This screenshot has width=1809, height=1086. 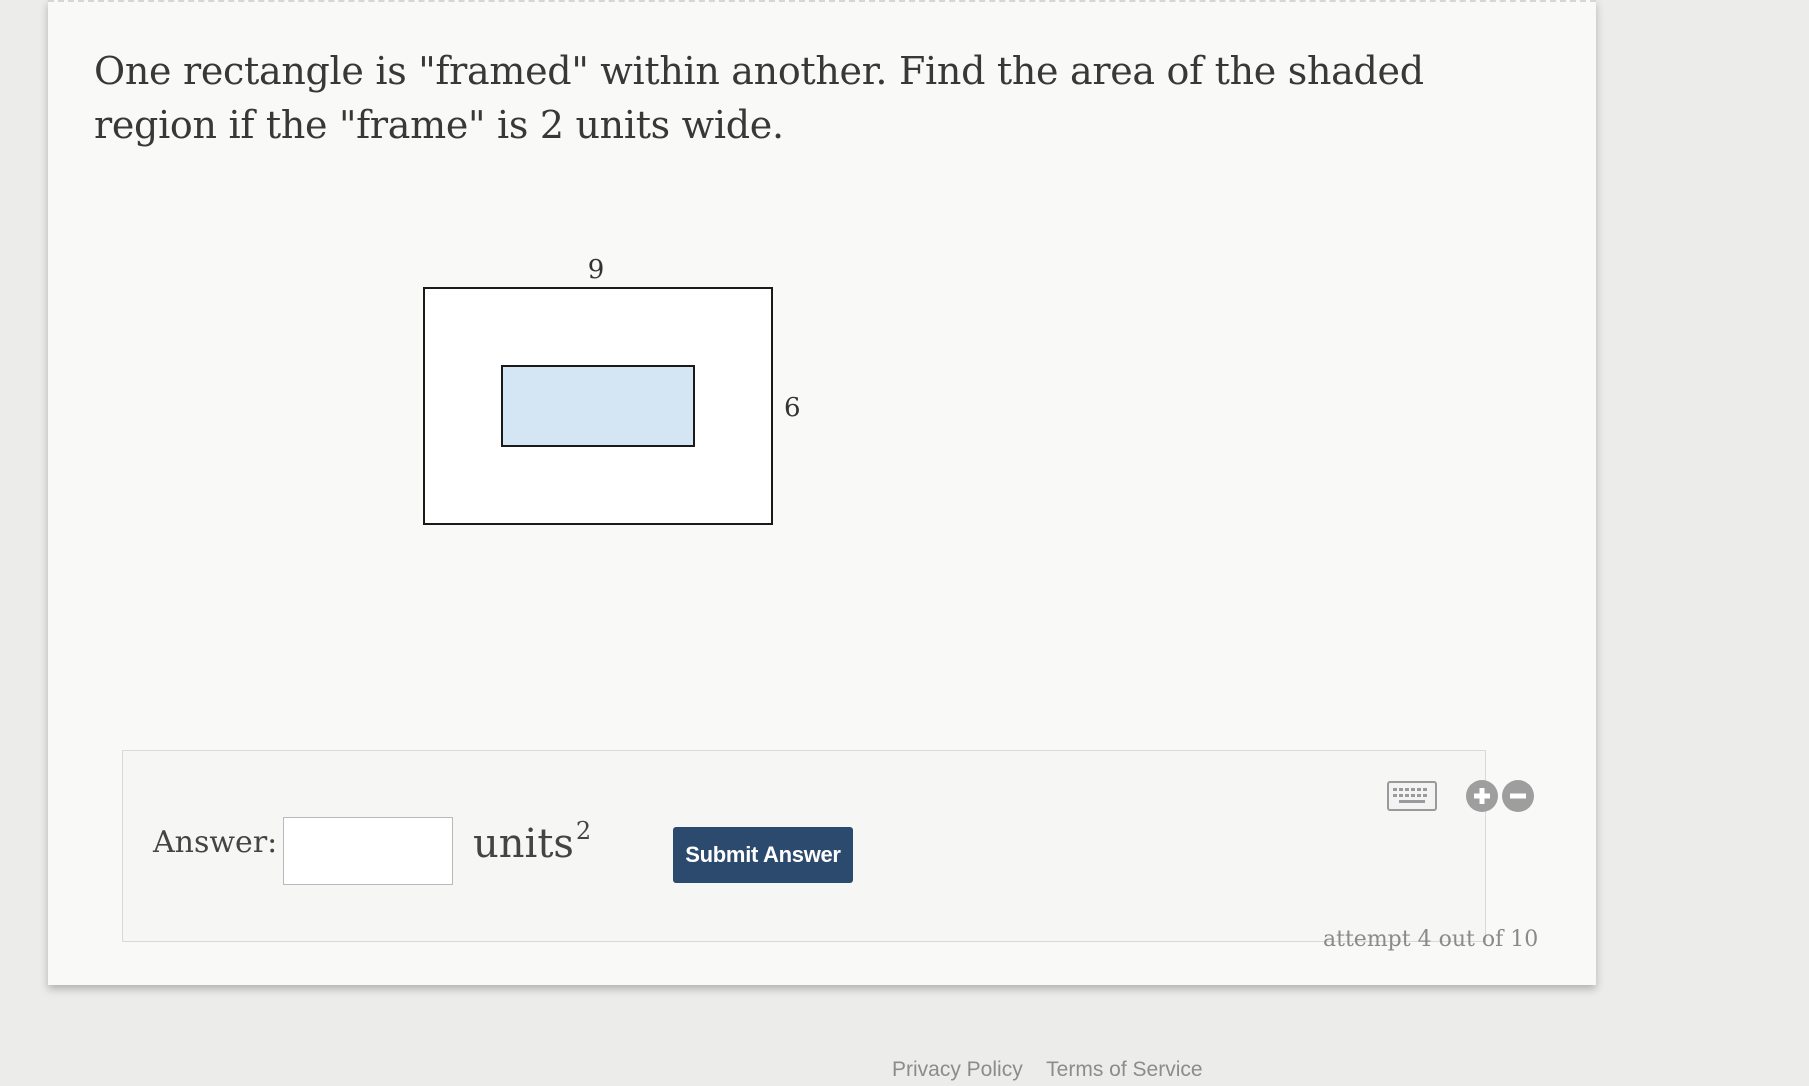 What do you see at coordinates (1412, 796) in the screenshot?
I see `keyboard-icon` at bounding box center [1412, 796].